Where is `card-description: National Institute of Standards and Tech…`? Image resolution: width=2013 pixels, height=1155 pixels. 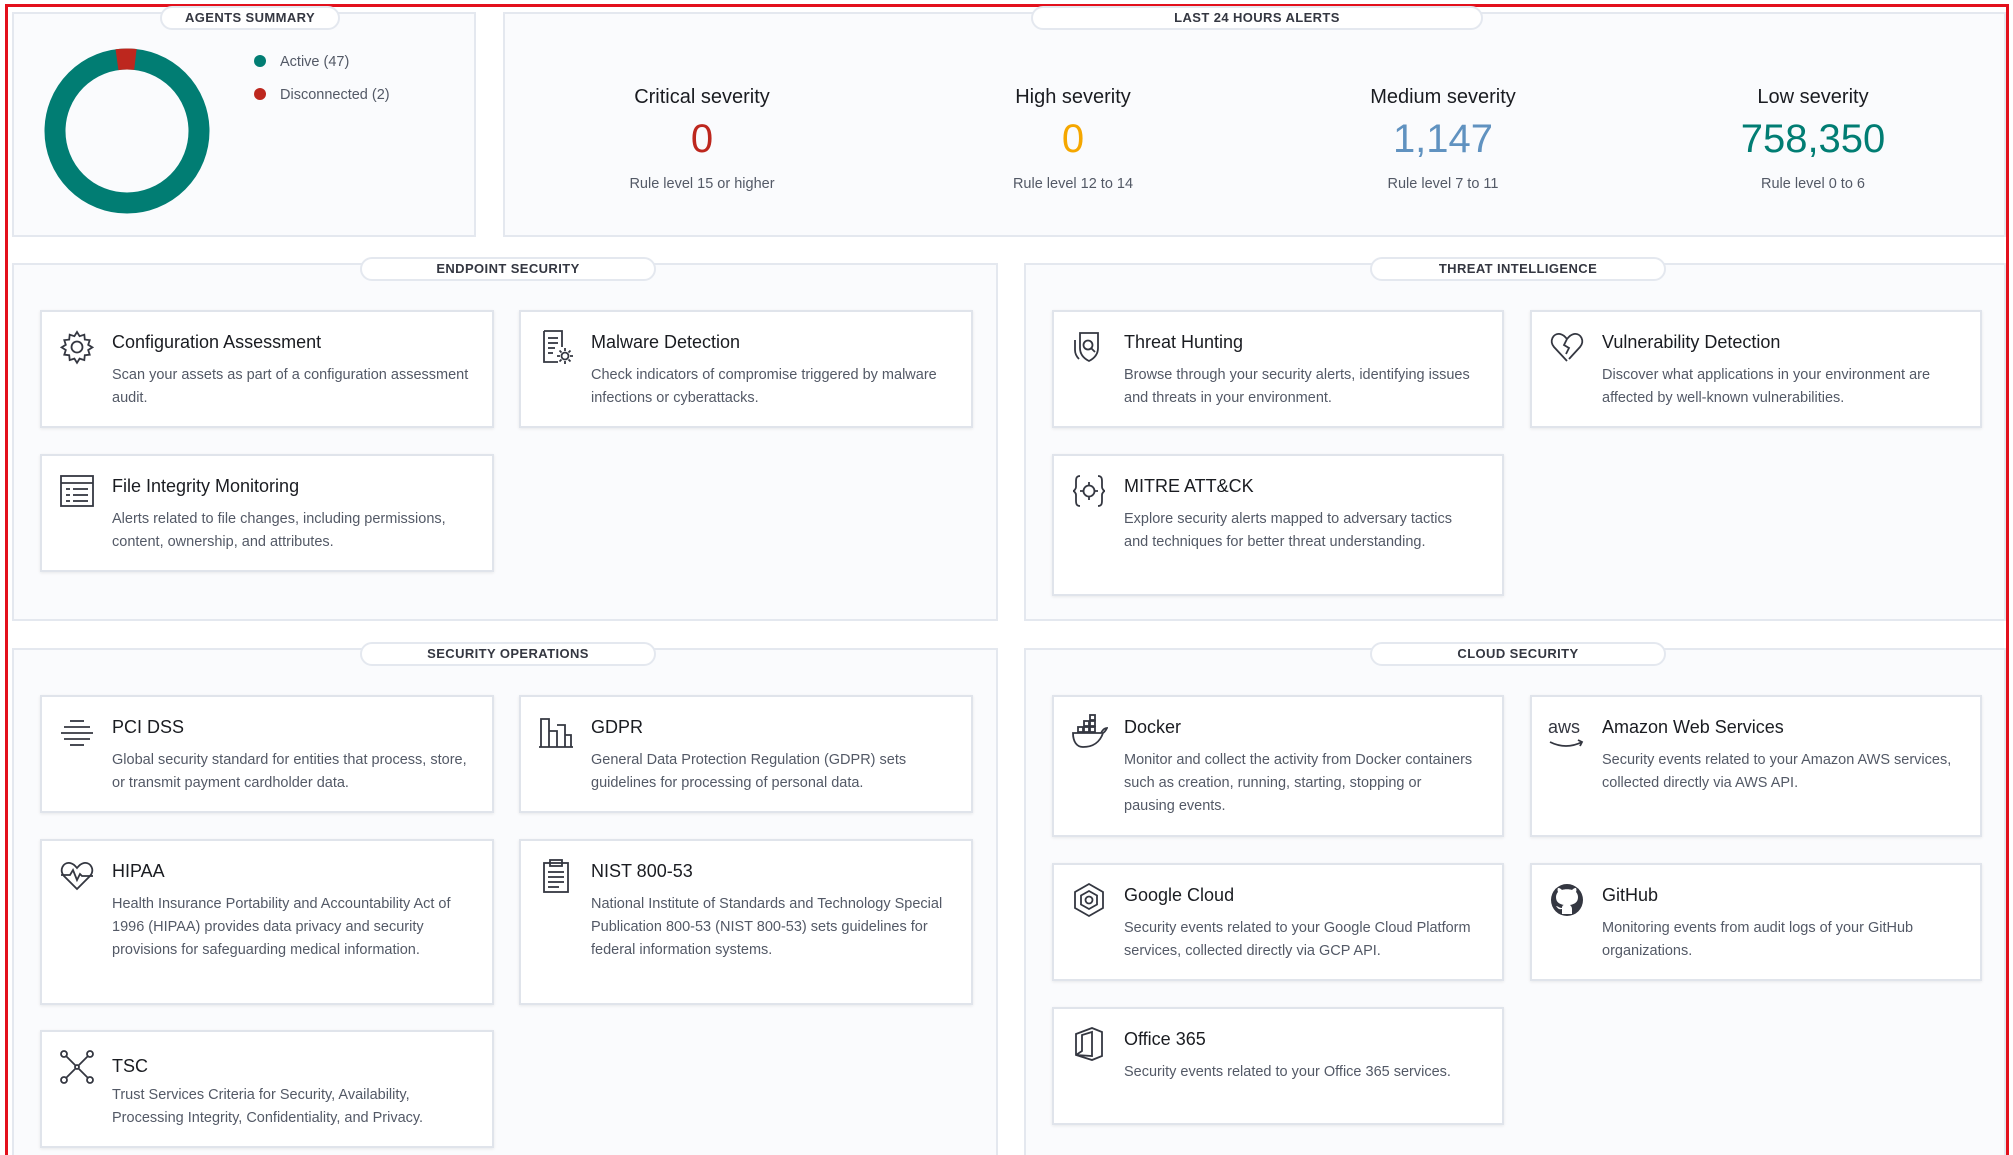
card-description: National Institute of Standards and Tech… is located at coordinates (767, 927).